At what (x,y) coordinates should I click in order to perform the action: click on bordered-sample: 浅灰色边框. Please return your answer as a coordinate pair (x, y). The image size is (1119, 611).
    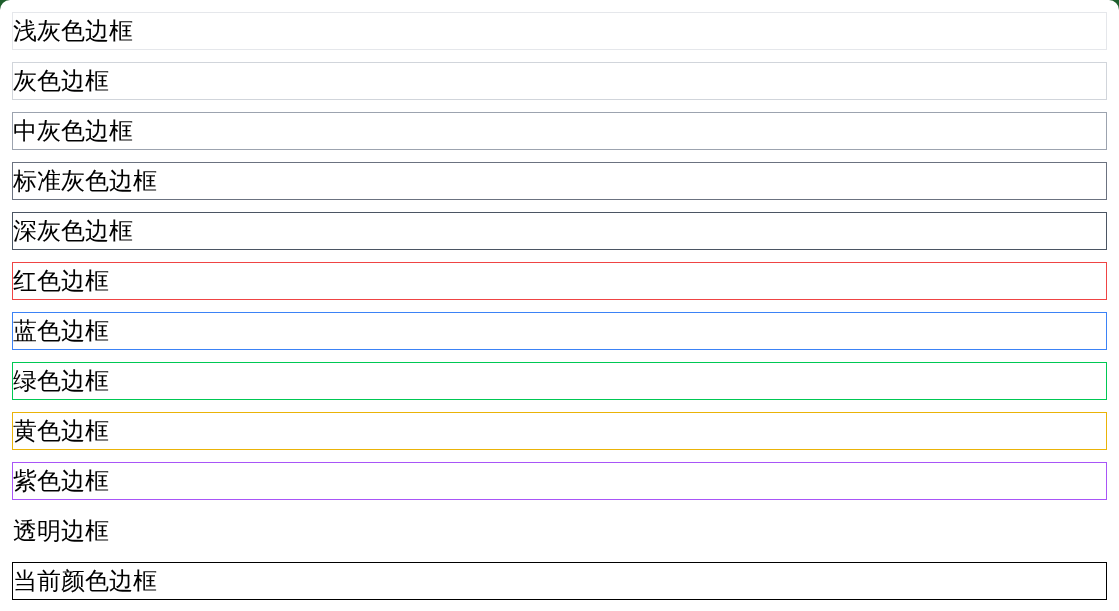
    Looking at the image, I should click on (559, 31).